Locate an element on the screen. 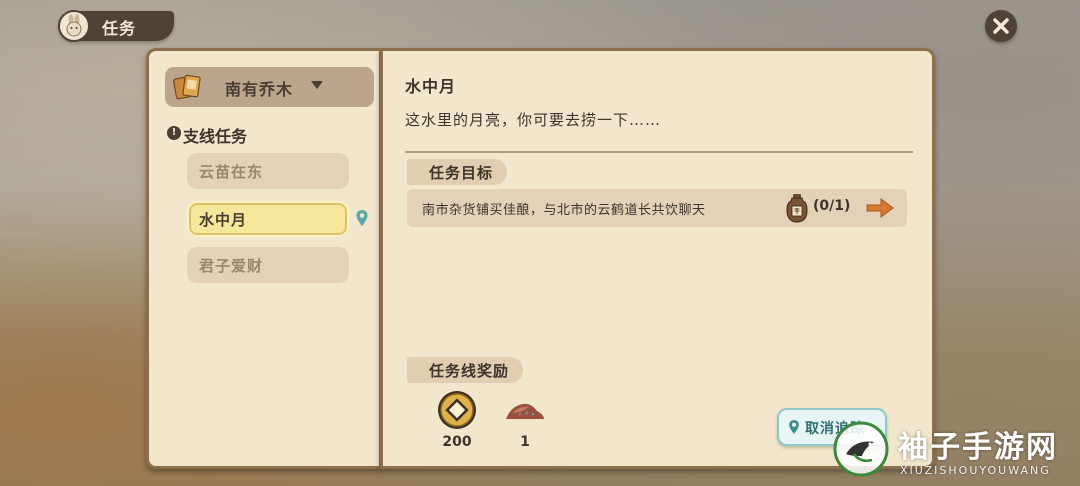 Image resolution: width=1080 pixels, height=486 pixels. tracking-pin-icon is located at coordinates (362, 218).